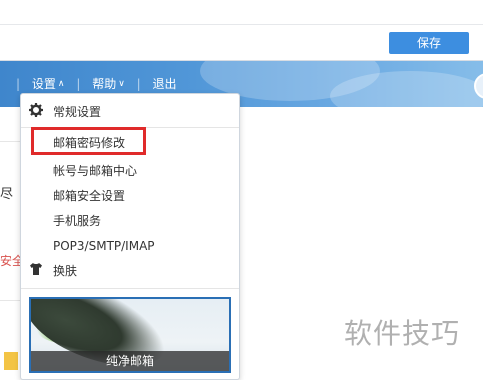  What do you see at coordinates (65, 271) in the screenshot?
I see `menu-item-label: 换肤` at bounding box center [65, 271].